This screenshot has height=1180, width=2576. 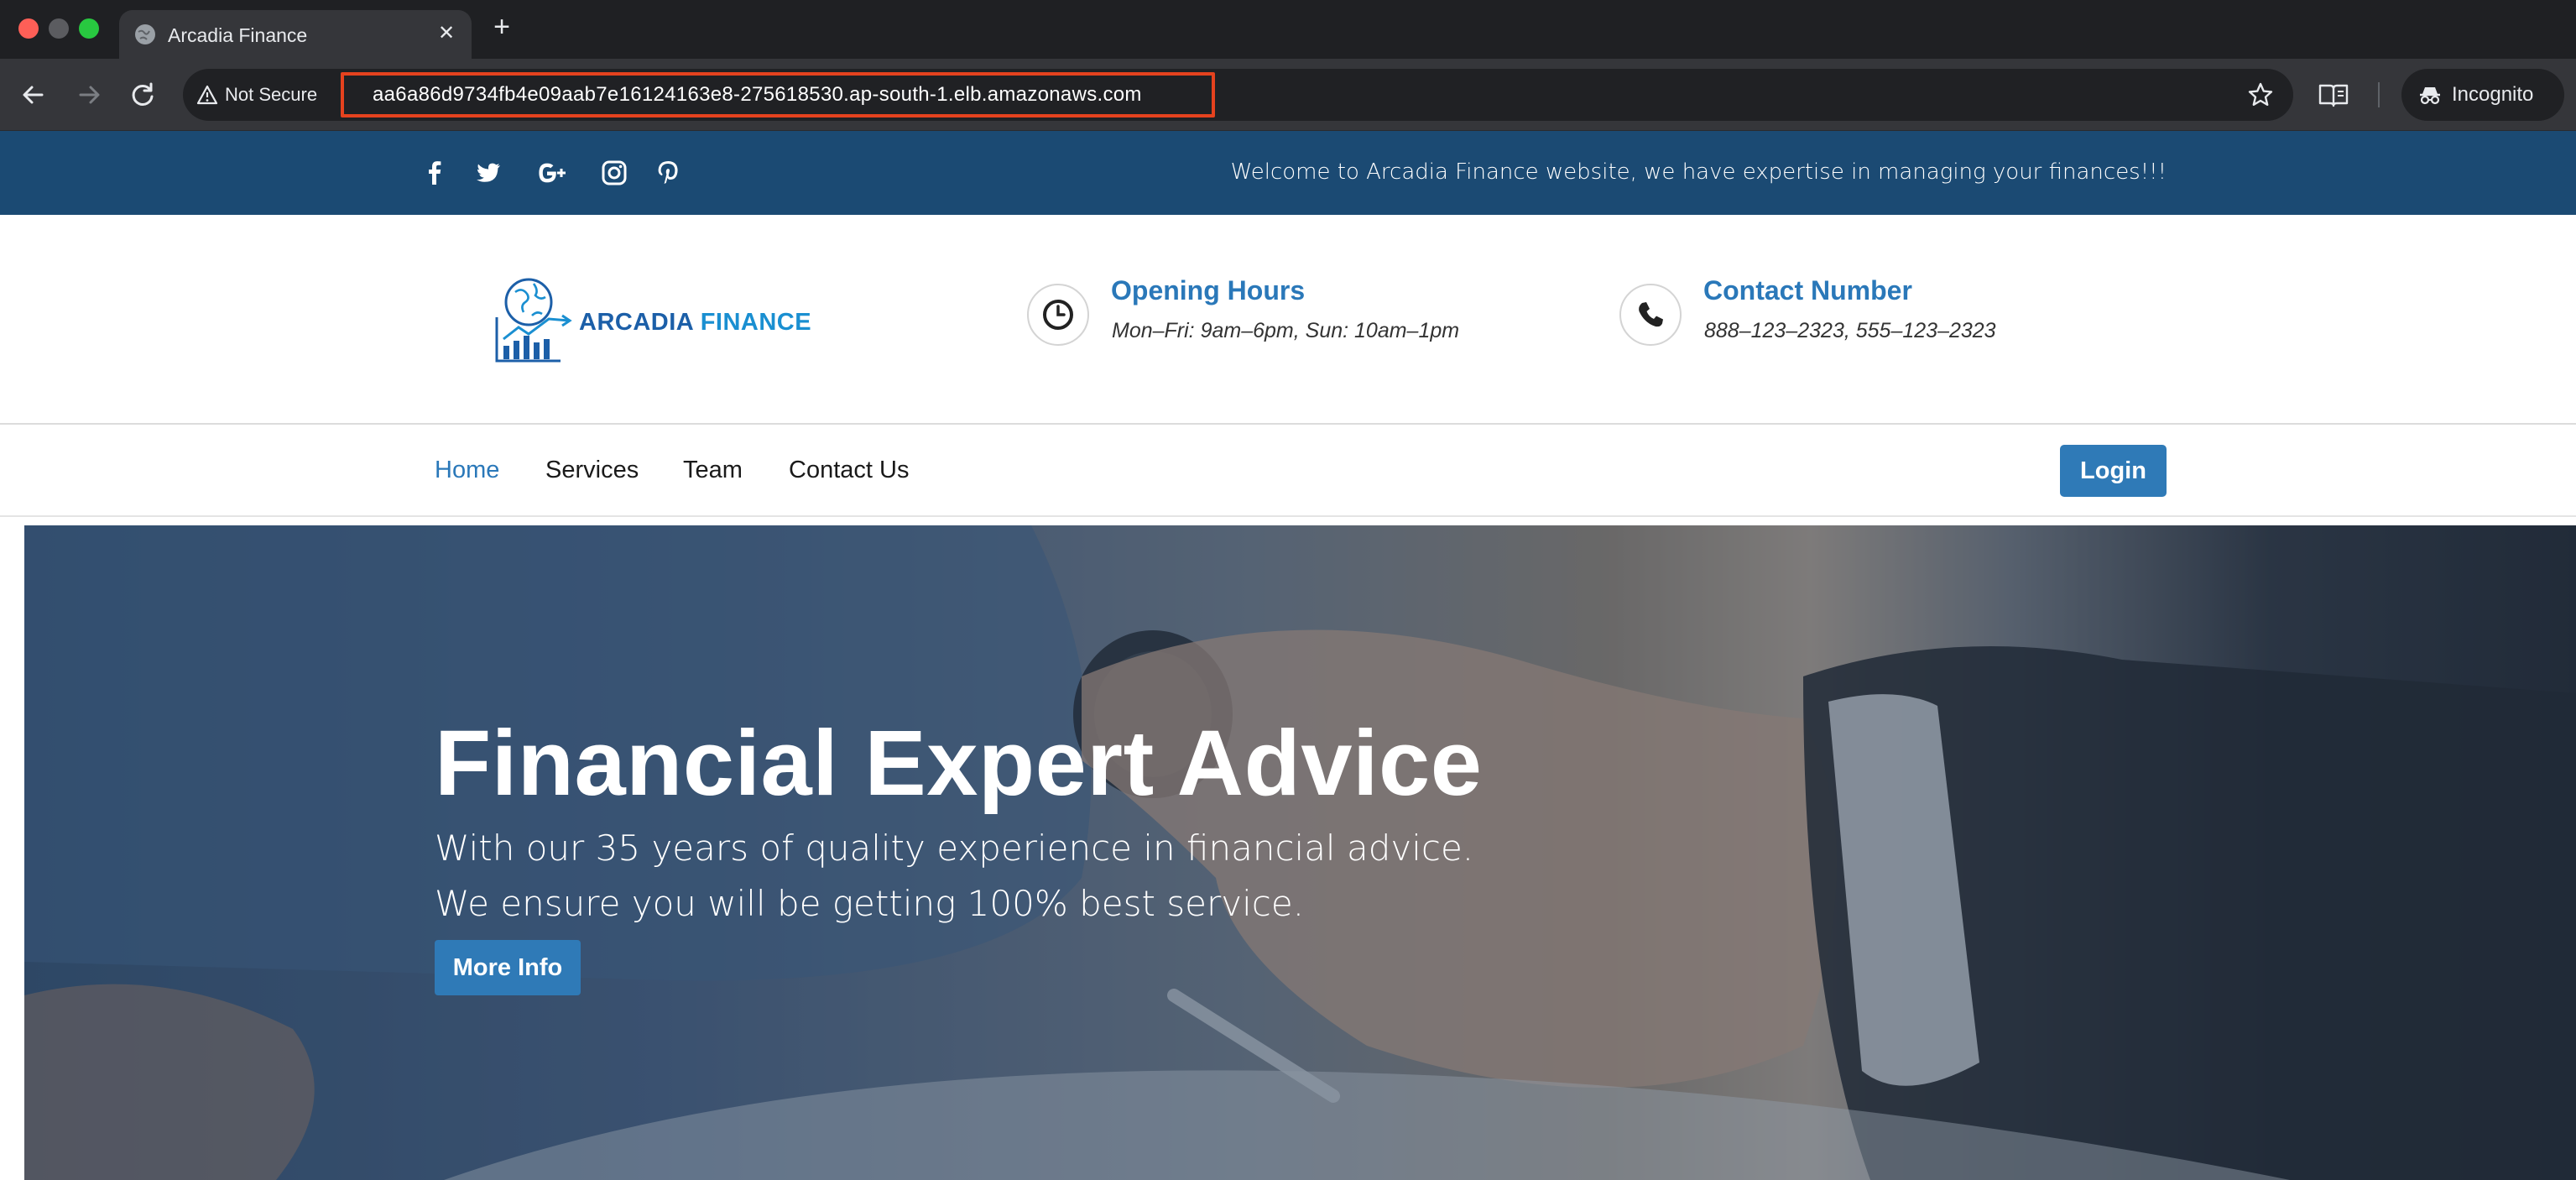 What do you see at coordinates (1288, 29) in the screenshot?
I see `browser-tab-bar: Arcadia Finance ✕ +` at bounding box center [1288, 29].